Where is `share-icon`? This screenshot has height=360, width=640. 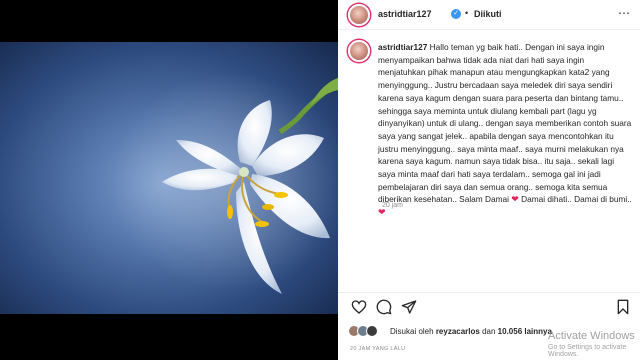
share-icon is located at coordinates (409, 307).